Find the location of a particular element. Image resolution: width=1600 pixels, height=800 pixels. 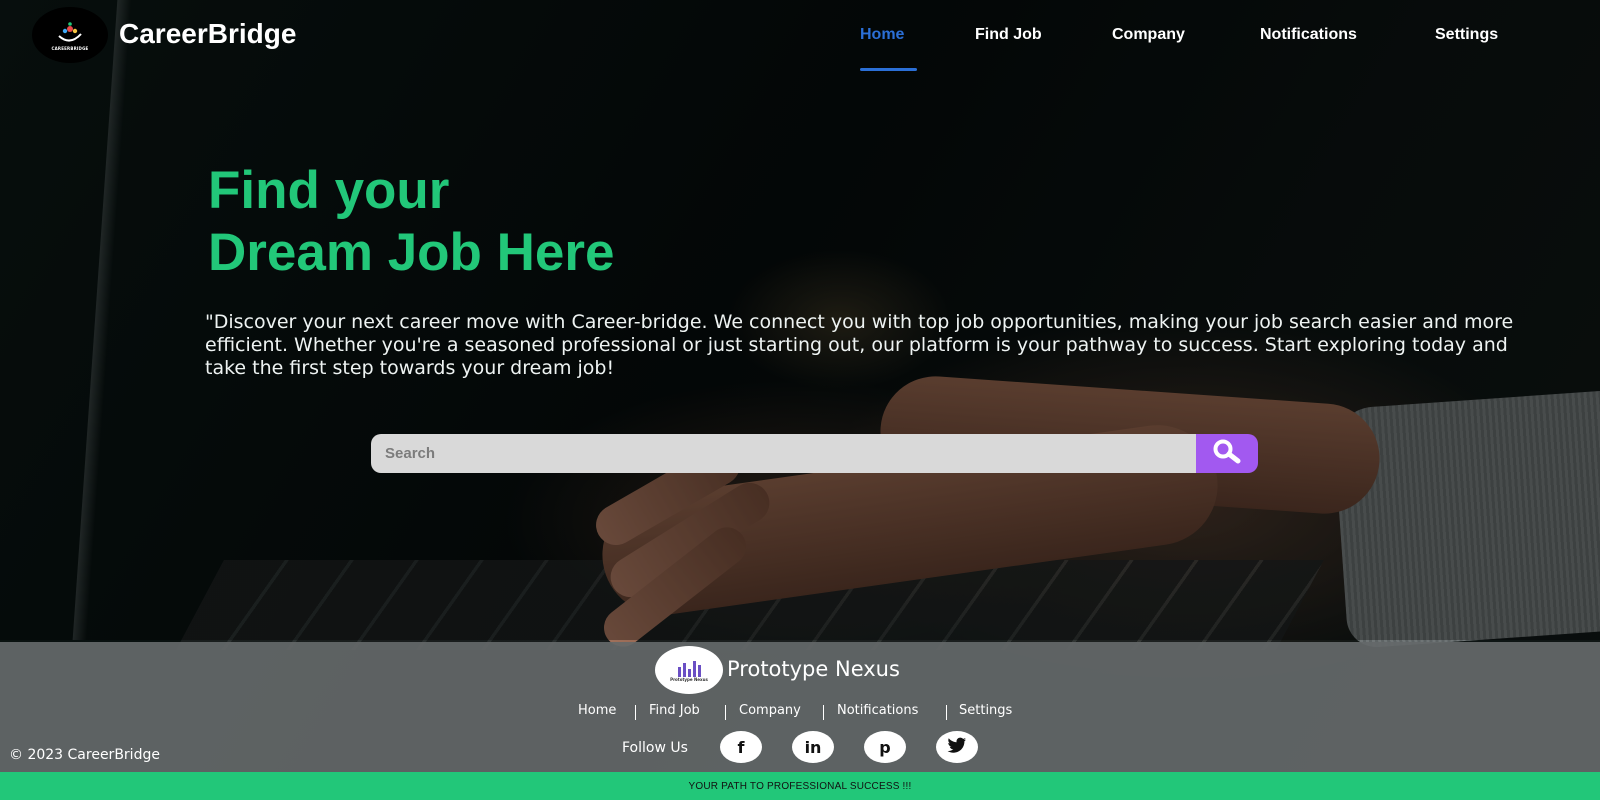

search-button is located at coordinates (1227, 453).